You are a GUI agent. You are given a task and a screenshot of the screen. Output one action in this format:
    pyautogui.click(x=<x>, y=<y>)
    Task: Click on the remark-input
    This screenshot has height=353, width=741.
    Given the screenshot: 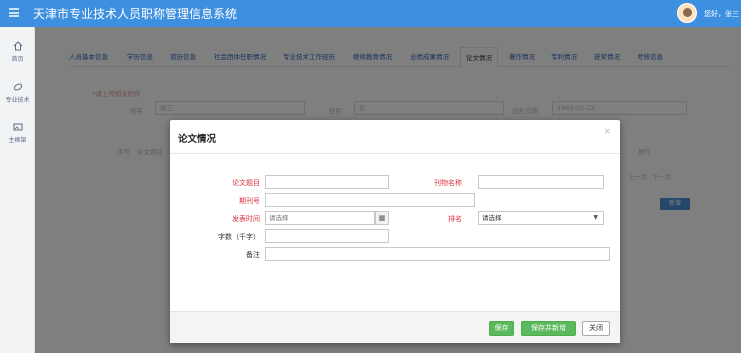 What is the action you would take?
    pyautogui.click(x=437, y=254)
    